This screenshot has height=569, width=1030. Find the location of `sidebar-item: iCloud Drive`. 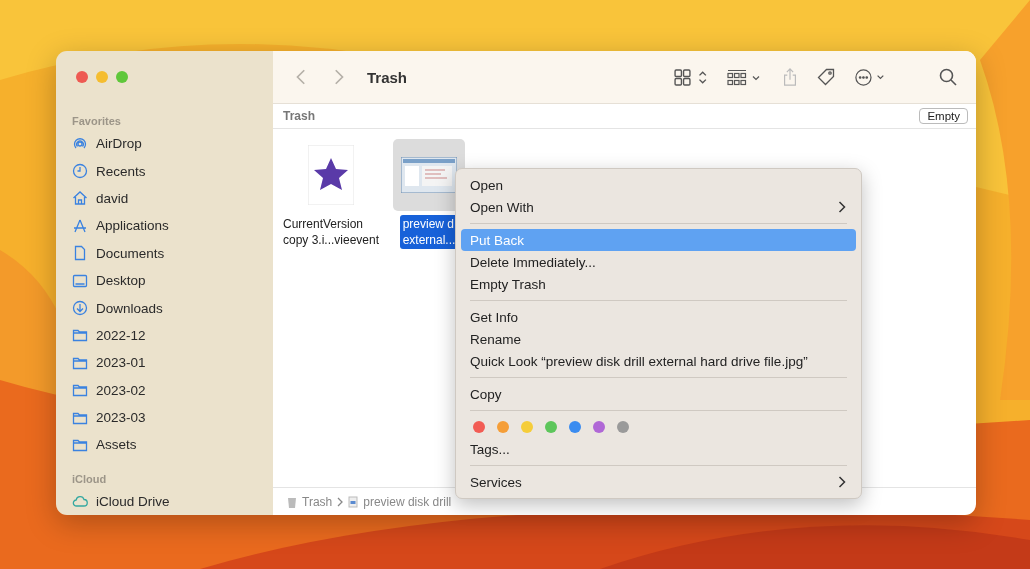

sidebar-item: iCloud Drive is located at coordinates (164, 501).